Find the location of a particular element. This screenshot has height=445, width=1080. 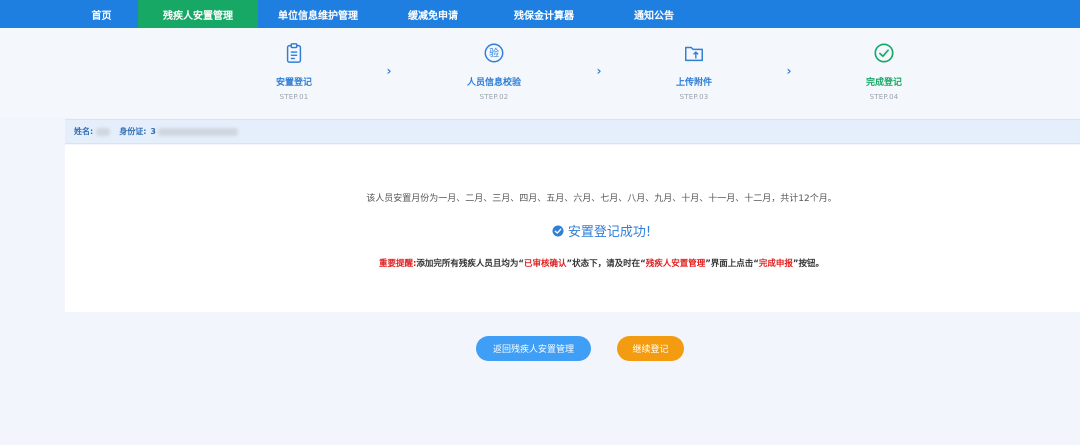

step-number: STEP.02 is located at coordinates (494, 97).